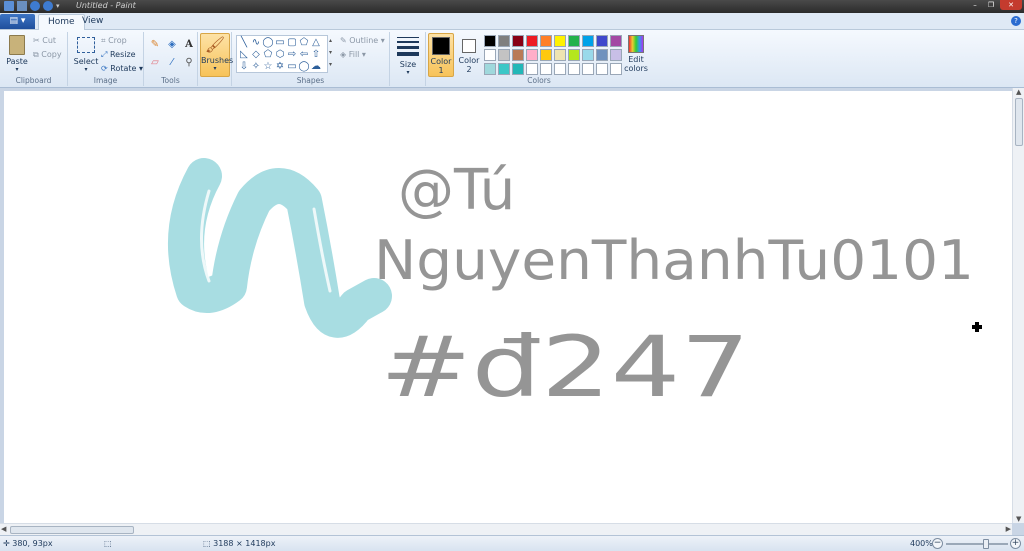  What do you see at coordinates (304, 67) in the screenshot?
I see `oval-callout-shape-icon: ◯` at bounding box center [304, 67].